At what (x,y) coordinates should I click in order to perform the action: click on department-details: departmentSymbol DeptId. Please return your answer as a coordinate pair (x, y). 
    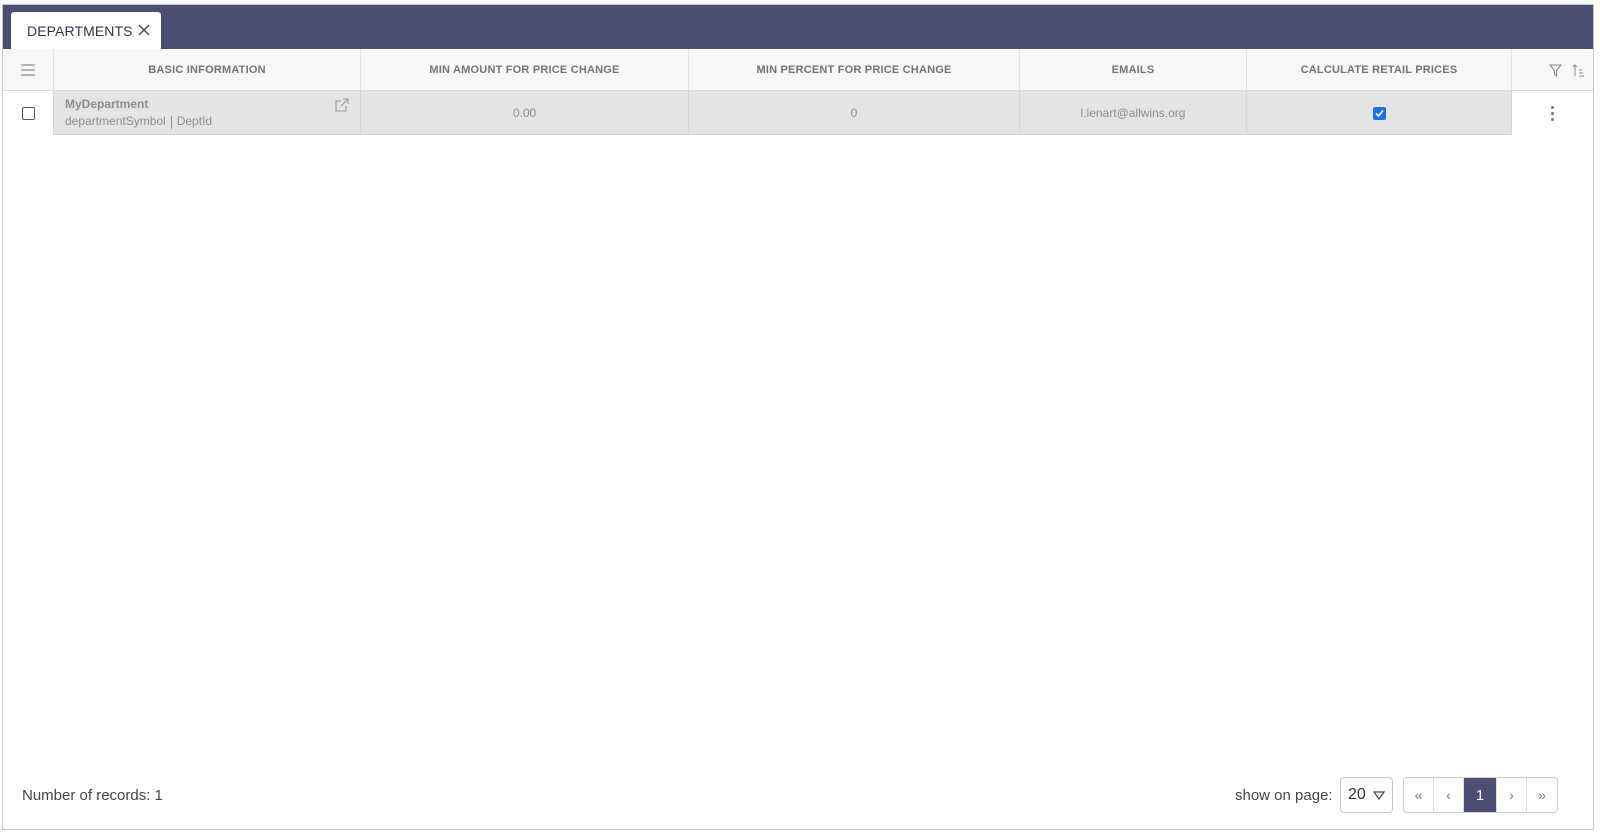
    Looking at the image, I should click on (139, 121).